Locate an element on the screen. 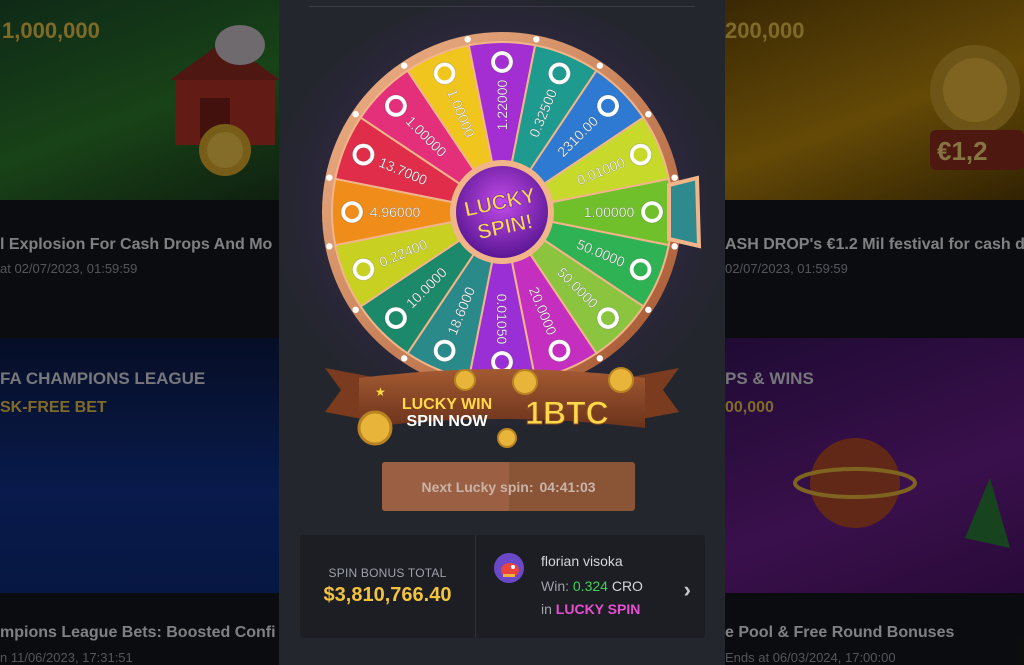  dino-avatar-icon is located at coordinates (510, 570).